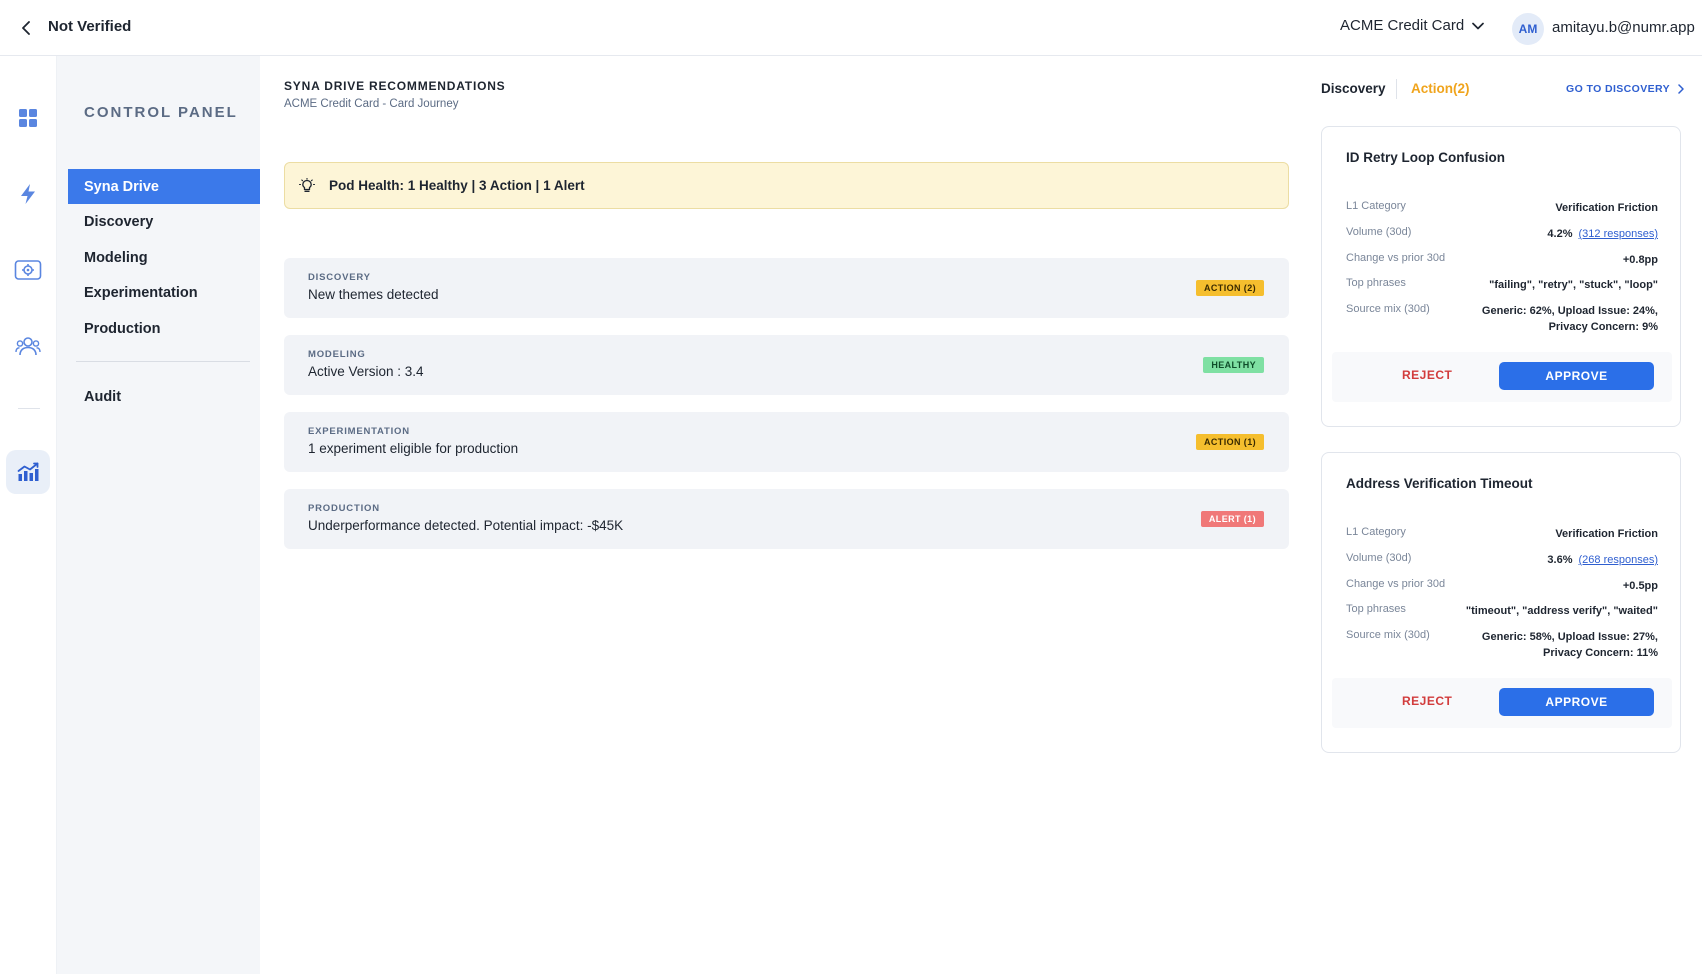  What do you see at coordinates (1573, 285) in the screenshot?
I see `row-value: "failing", "retry", "stuck", "loop"` at bounding box center [1573, 285].